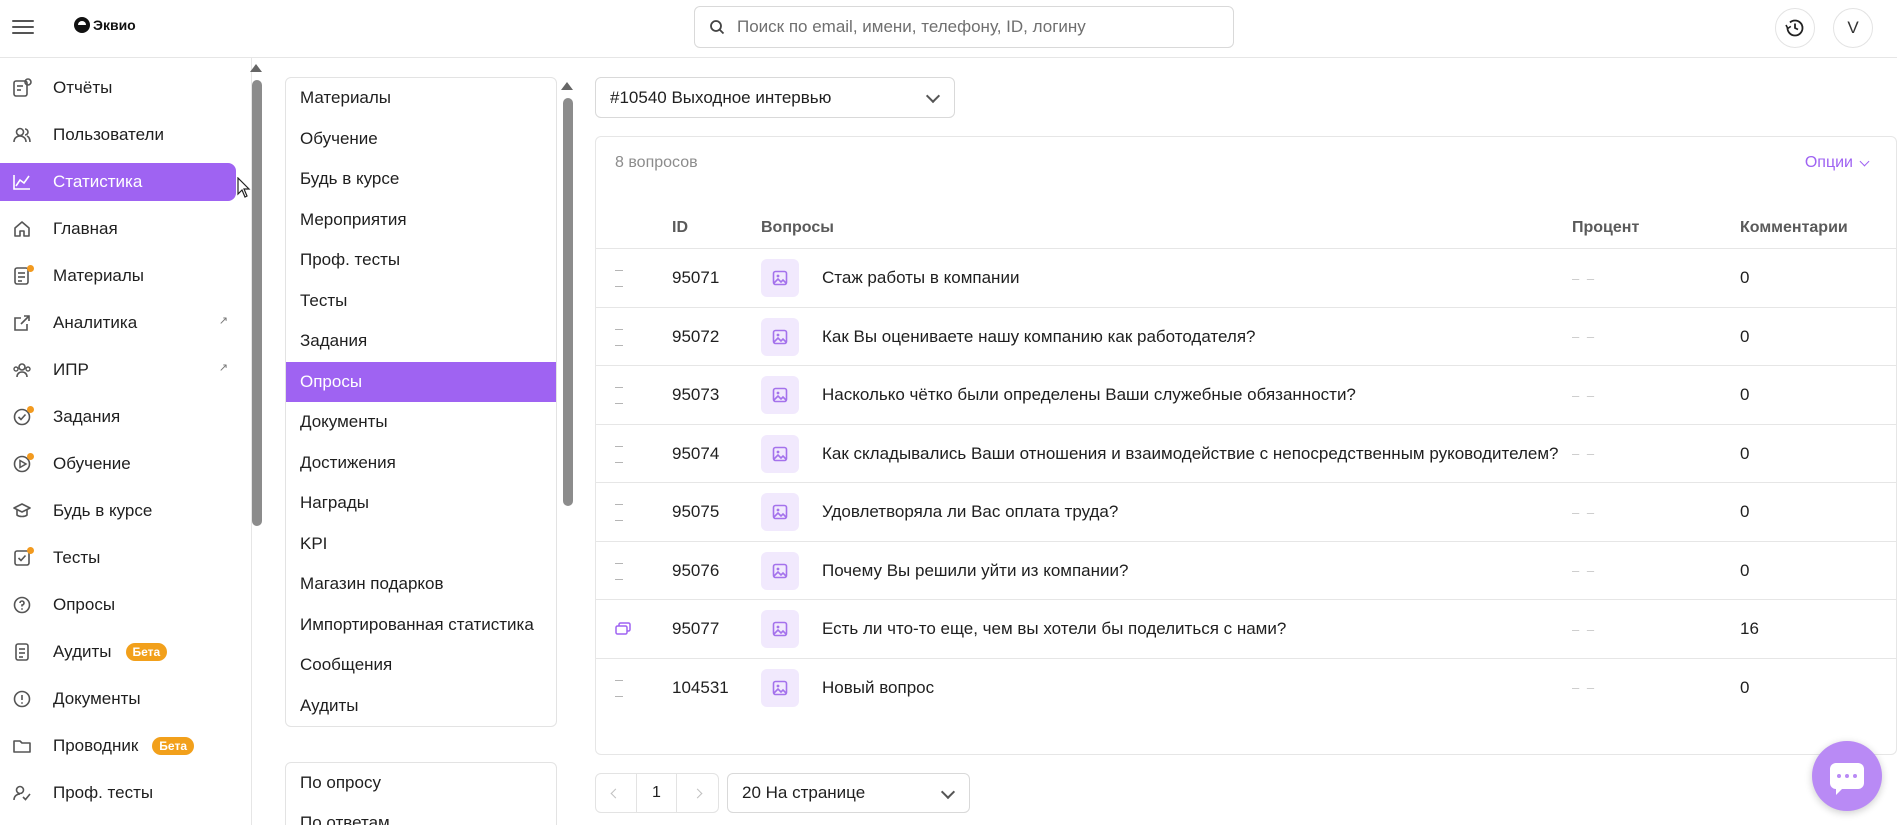 The height and width of the screenshot is (825, 1897). What do you see at coordinates (118, 464) in the screenshot?
I see `sidebar-item-learning: Обучение` at bounding box center [118, 464].